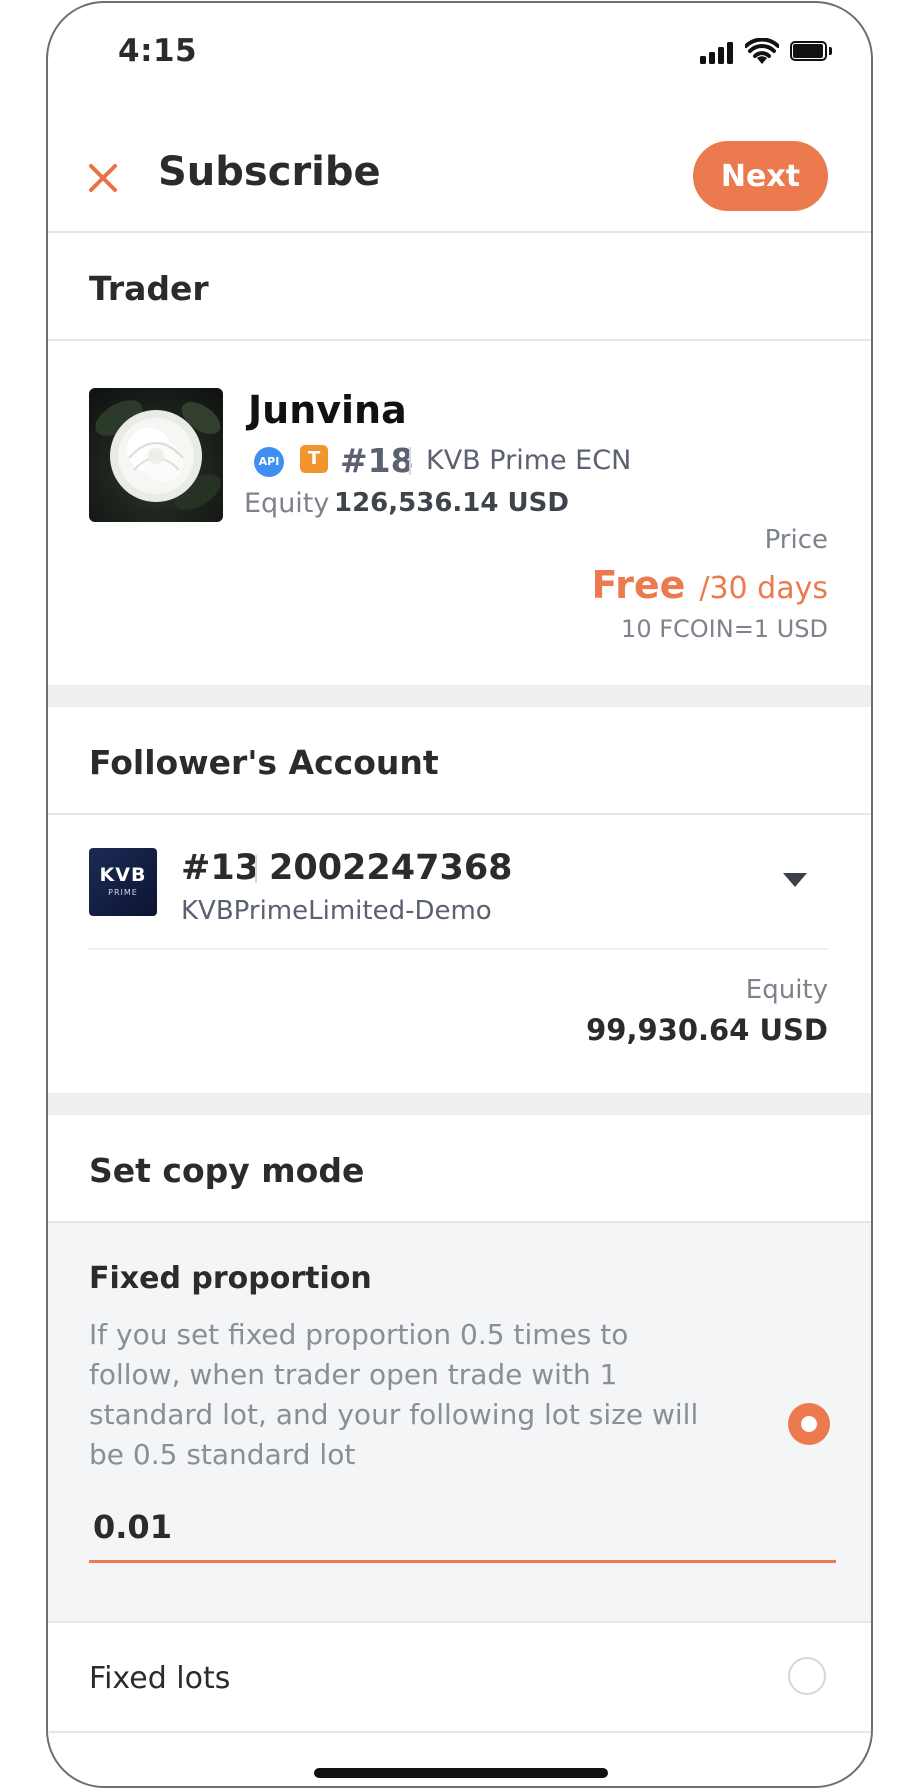  I want to click on proportion-input, so click(462, 1533).